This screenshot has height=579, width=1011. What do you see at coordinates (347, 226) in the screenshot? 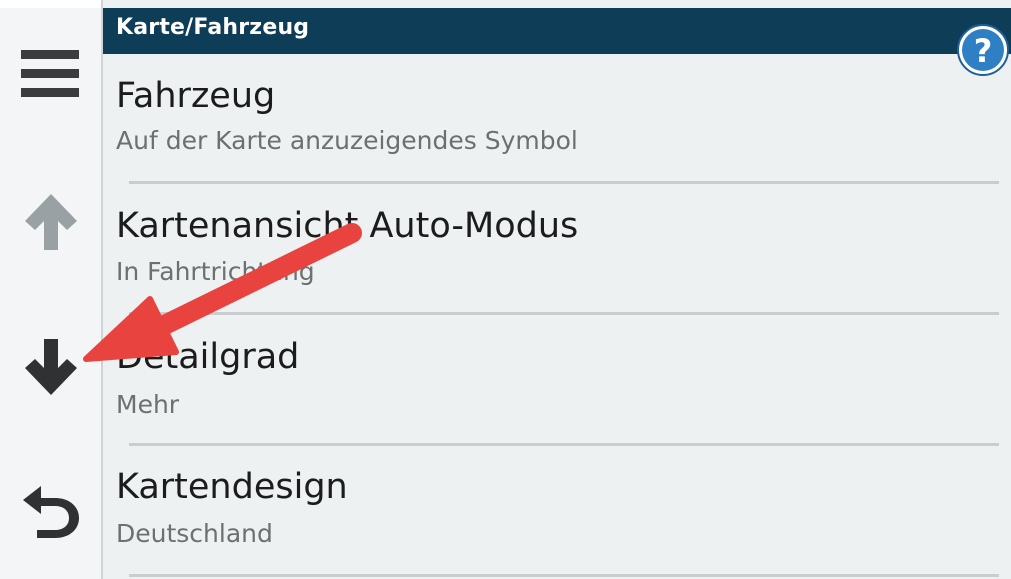
I see `list-item-title: Kartenansicht Auto-Modus` at bounding box center [347, 226].